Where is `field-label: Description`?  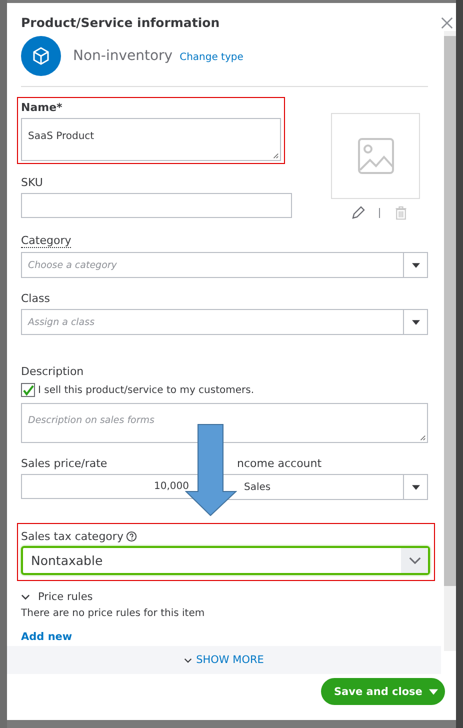
field-label: Description is located at coordinates (52, 371).